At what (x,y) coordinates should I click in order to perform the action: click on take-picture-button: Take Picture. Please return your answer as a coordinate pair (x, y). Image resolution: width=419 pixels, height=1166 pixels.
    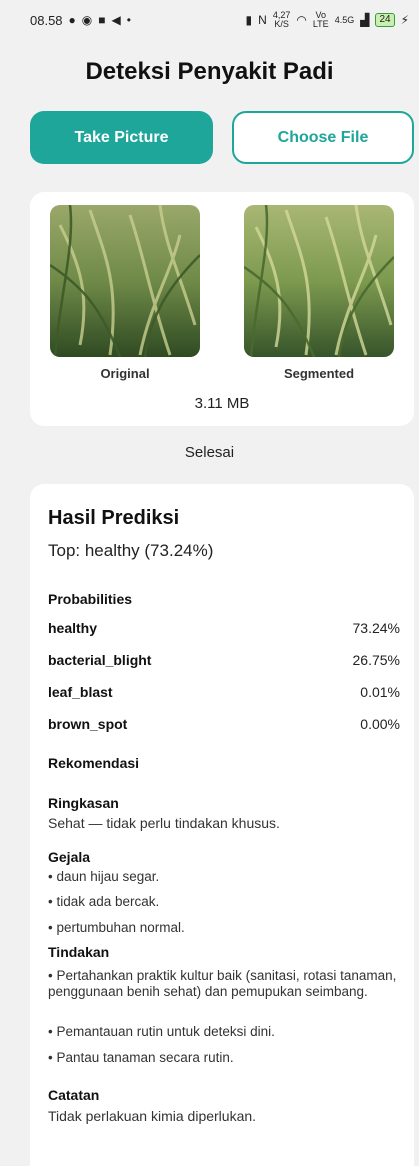
    Looking at the image, I should click on (121, 137).